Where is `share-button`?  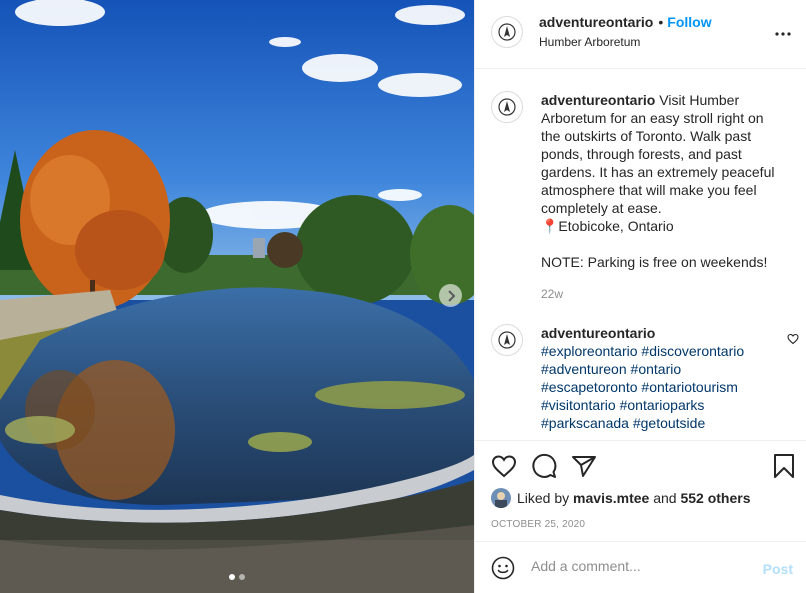 share-button is located at coordinates (584, 466).